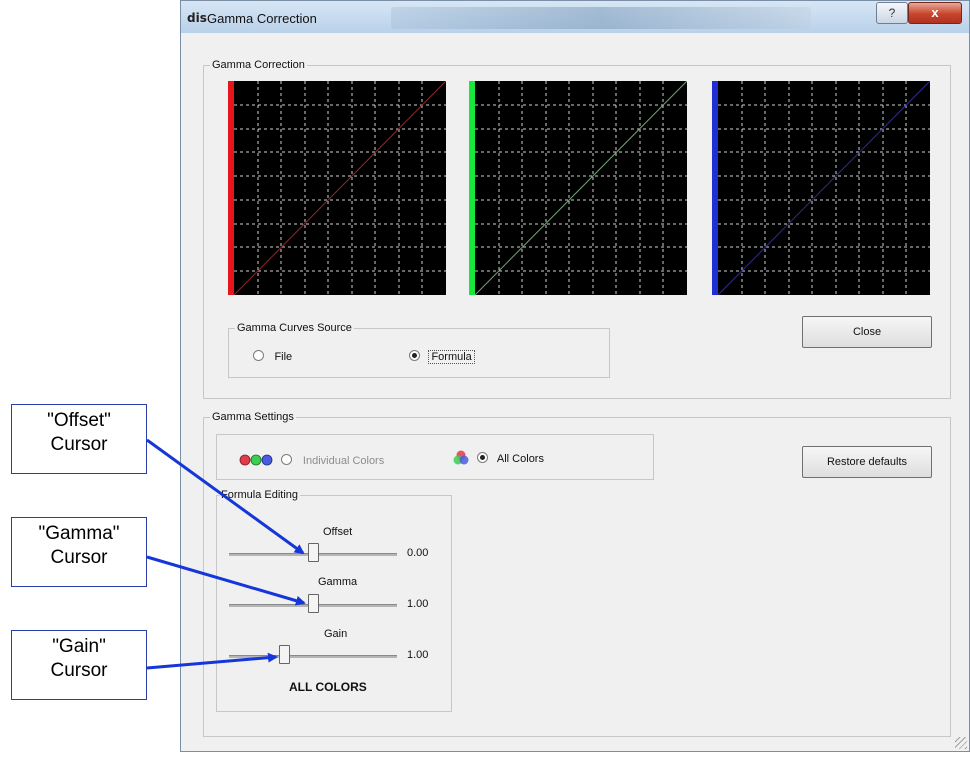 This screenshot has width=970, height=757. Describe the element at coordinates (328, 687) in the screenshot. I see `all-colors-mode-label: ALL COLORS` at that location.